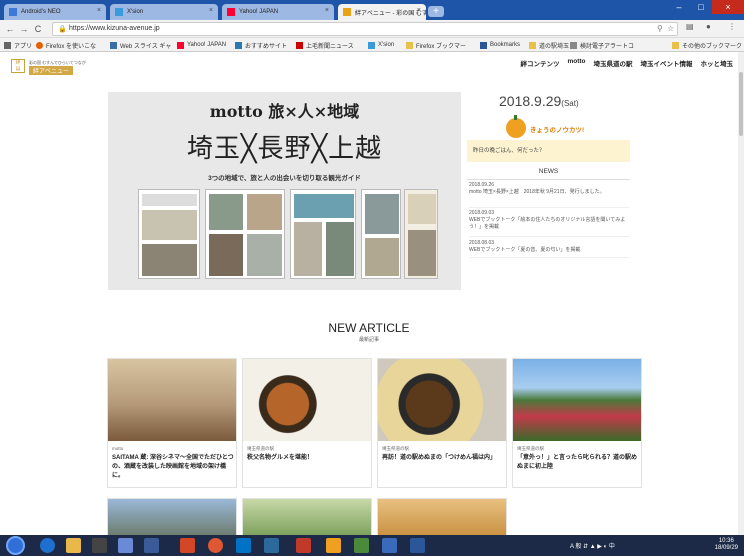  I want to click on bookmark-item: おすすめサイト, so click(261, 45).